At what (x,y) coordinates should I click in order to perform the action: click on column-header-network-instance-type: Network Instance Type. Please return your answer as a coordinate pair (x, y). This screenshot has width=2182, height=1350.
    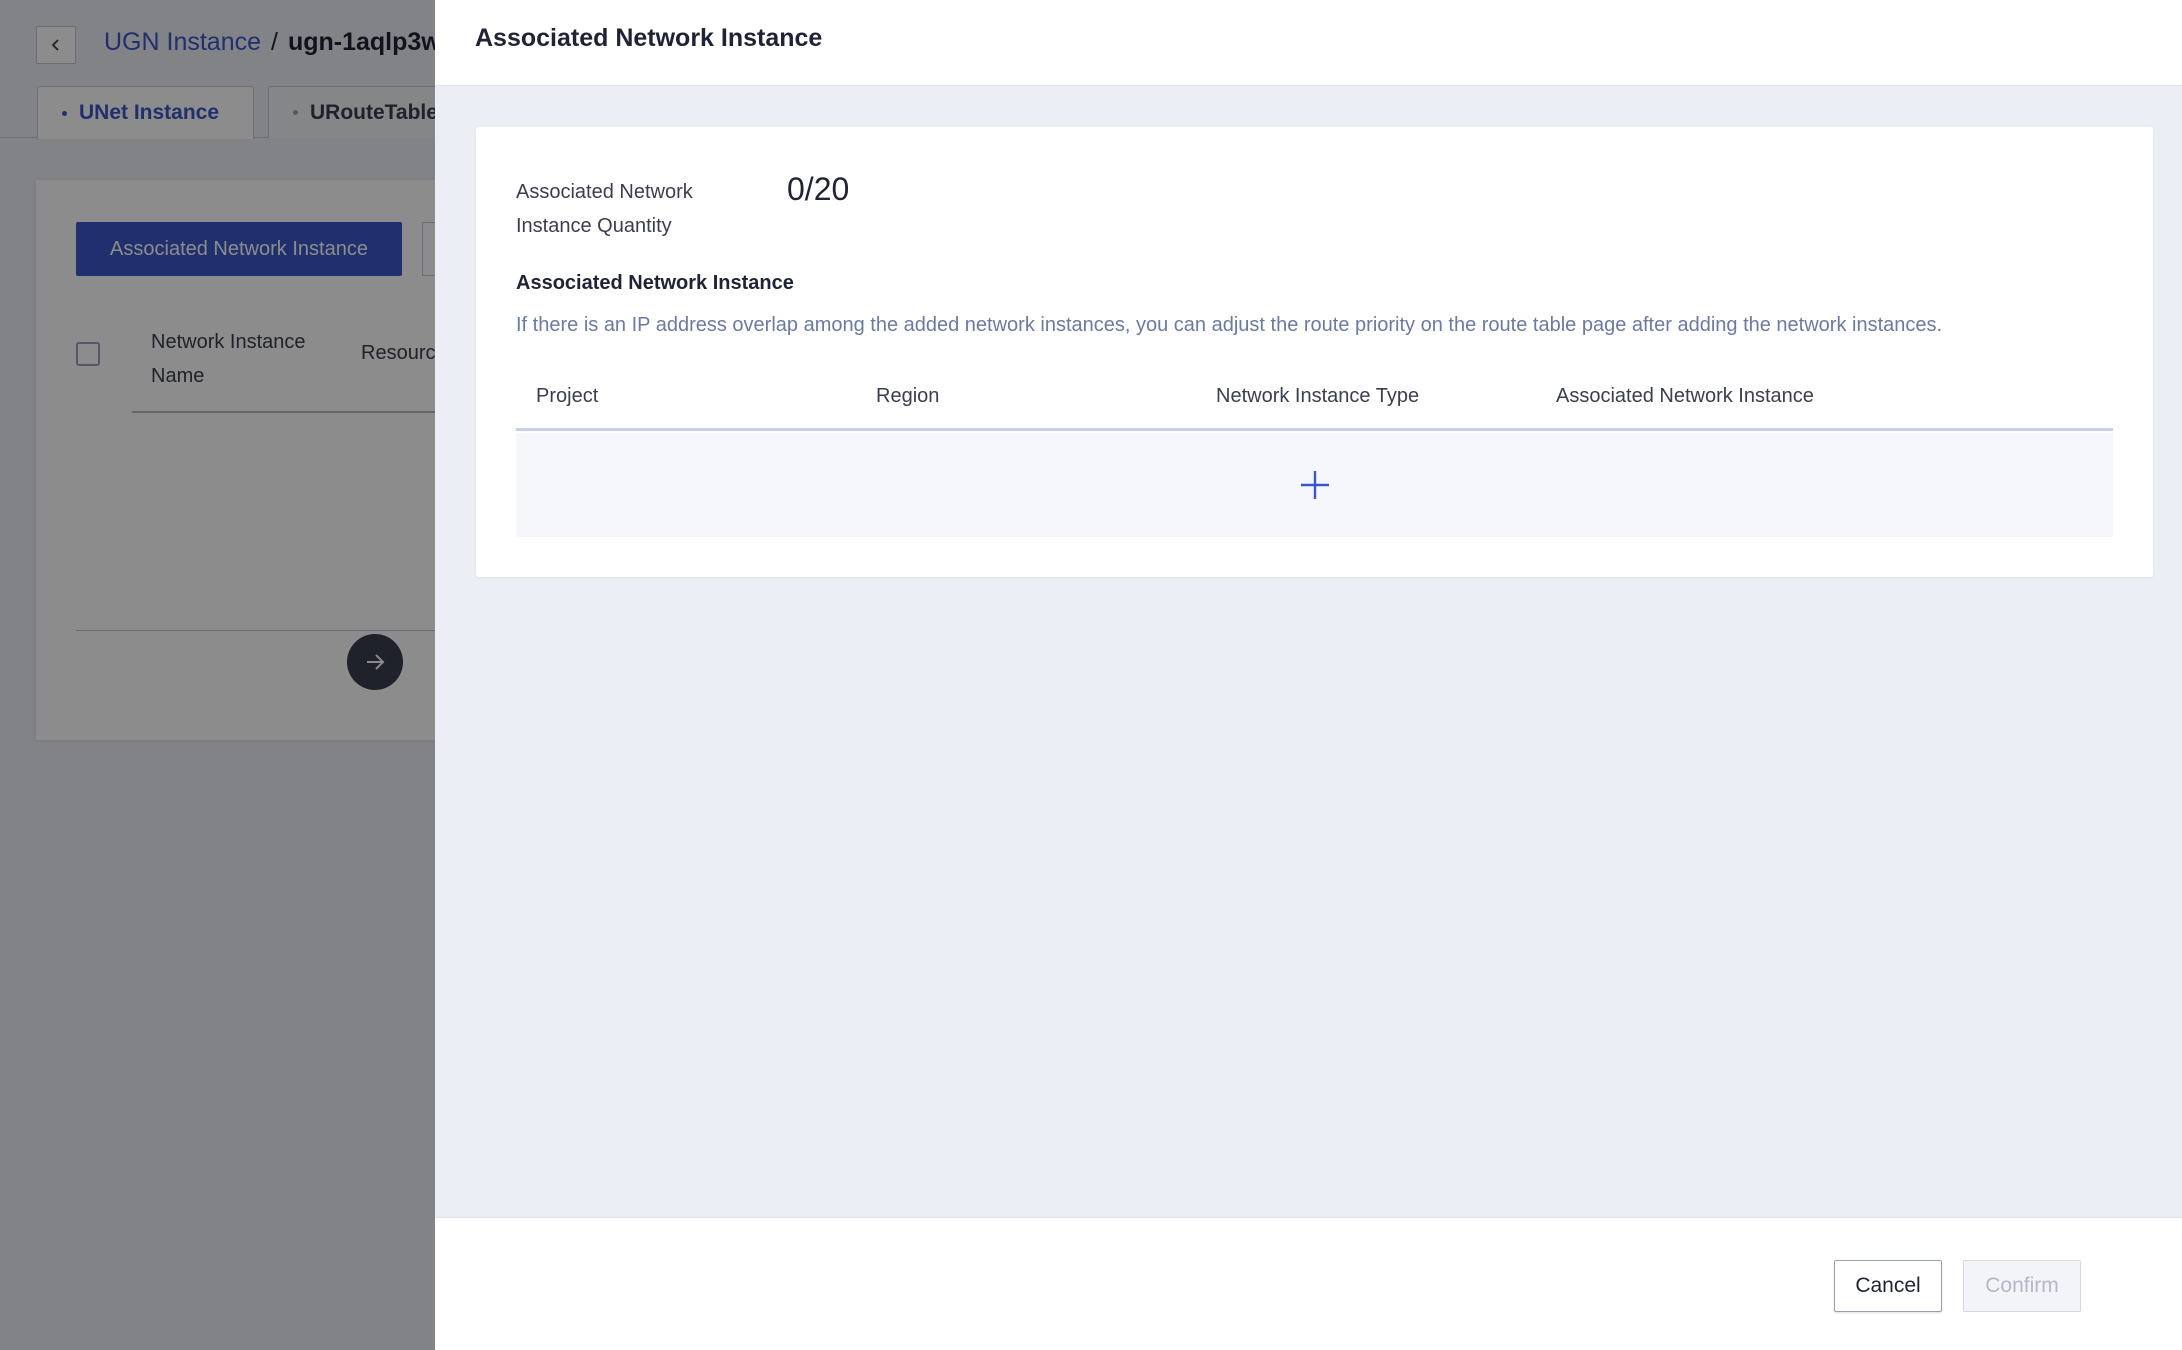
    Looking at the image, I should click on (1318, 396).